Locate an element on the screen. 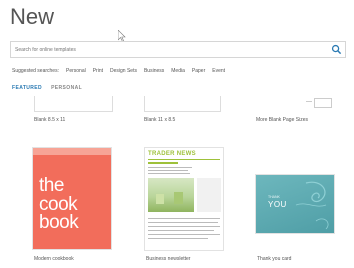 The width and height of the screenshot is (354, 268). page-title: New is located at coordinates (32, 16).